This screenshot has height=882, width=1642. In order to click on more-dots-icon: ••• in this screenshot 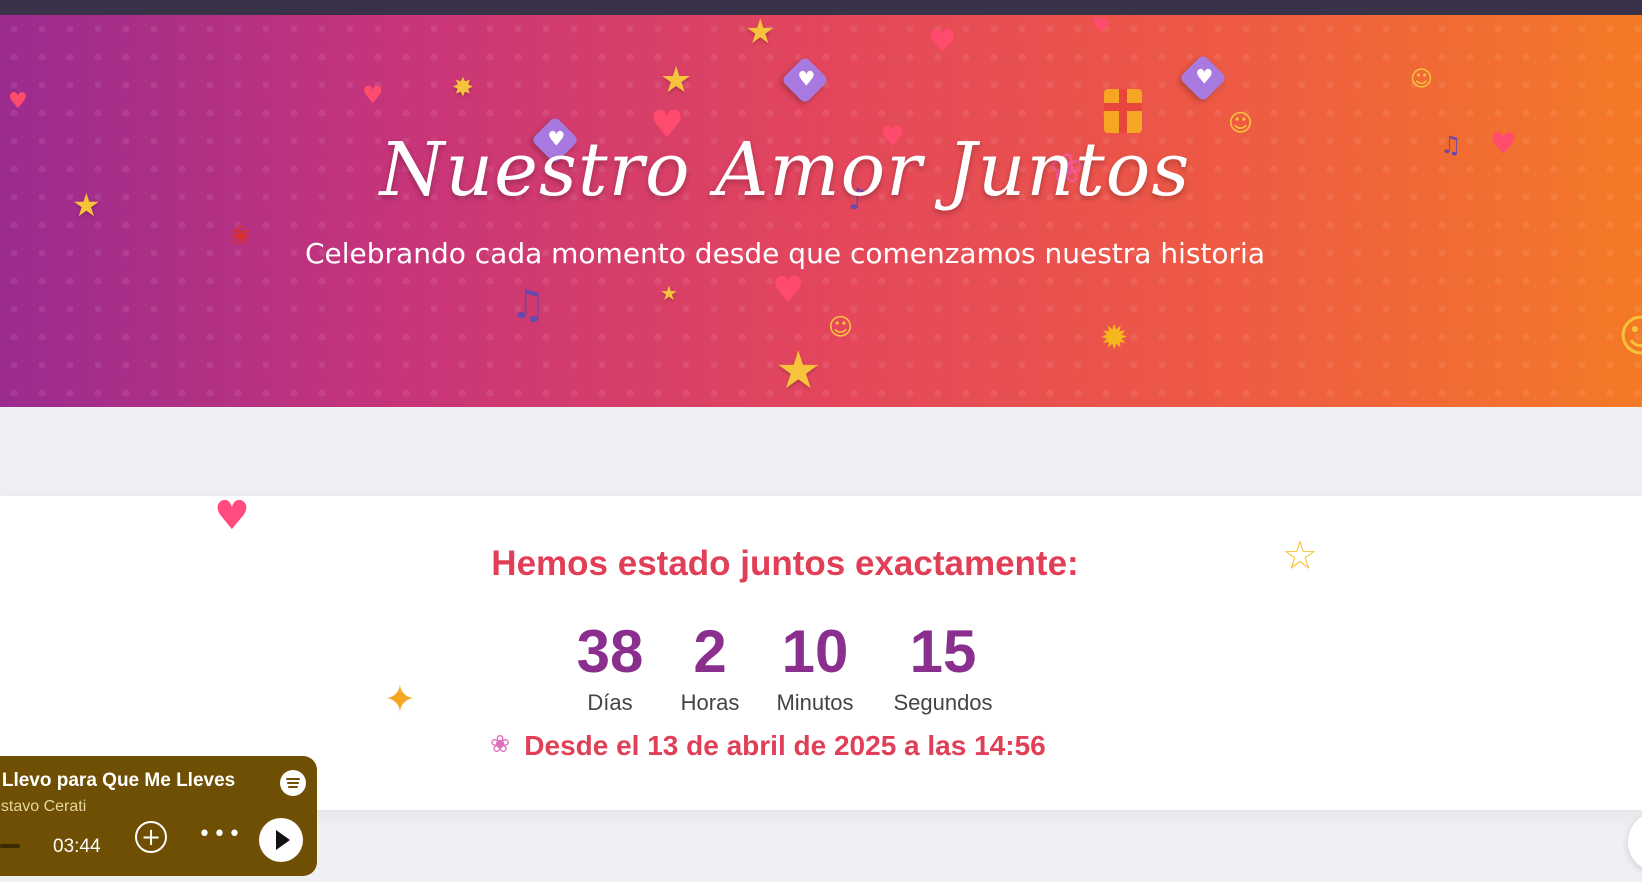, I will do `click(220, 834)`.